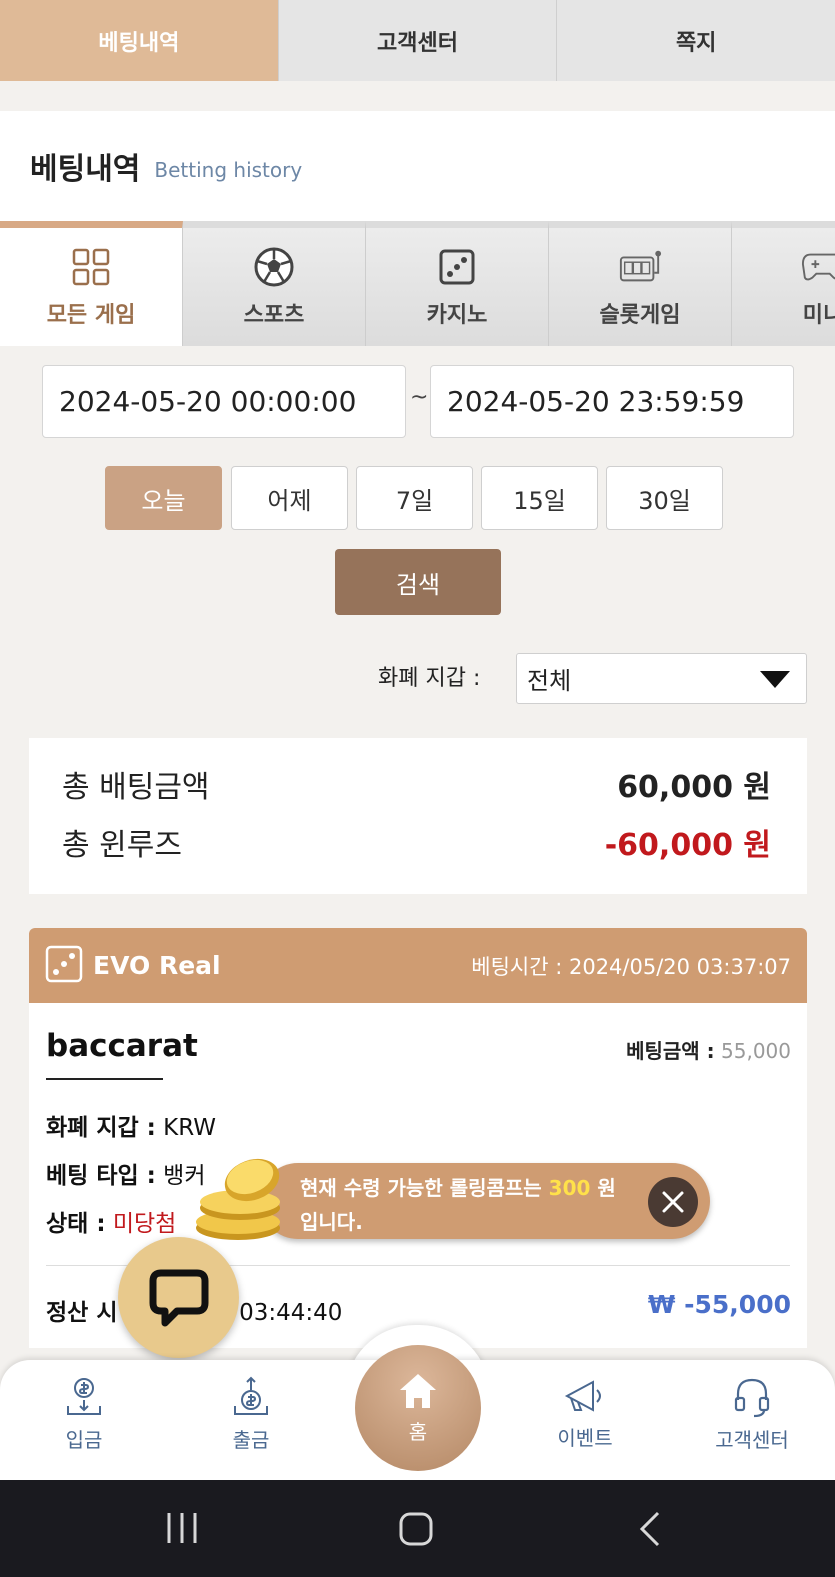  What do you see at coordinates (136, 787) in the screenshot?
I see `total-bet-label: 총 배팅금액` at bounding box center [136, 787].